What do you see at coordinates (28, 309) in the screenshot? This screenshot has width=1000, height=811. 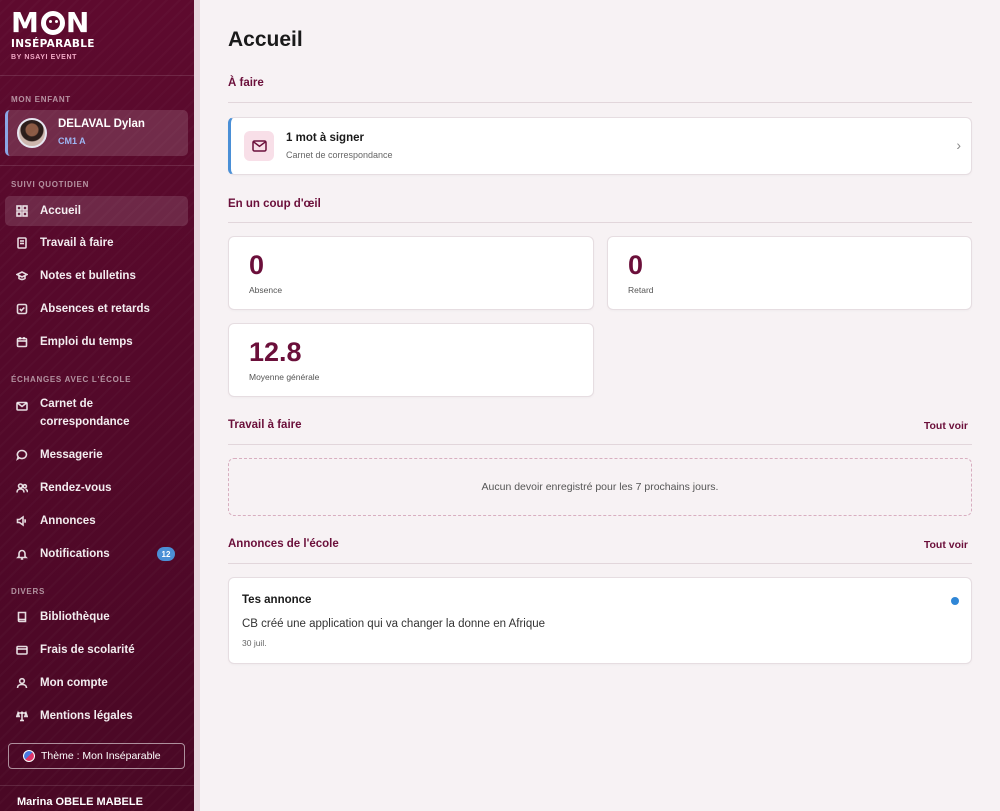 I see `checkbox-icon` at bounding box center [28, 309].